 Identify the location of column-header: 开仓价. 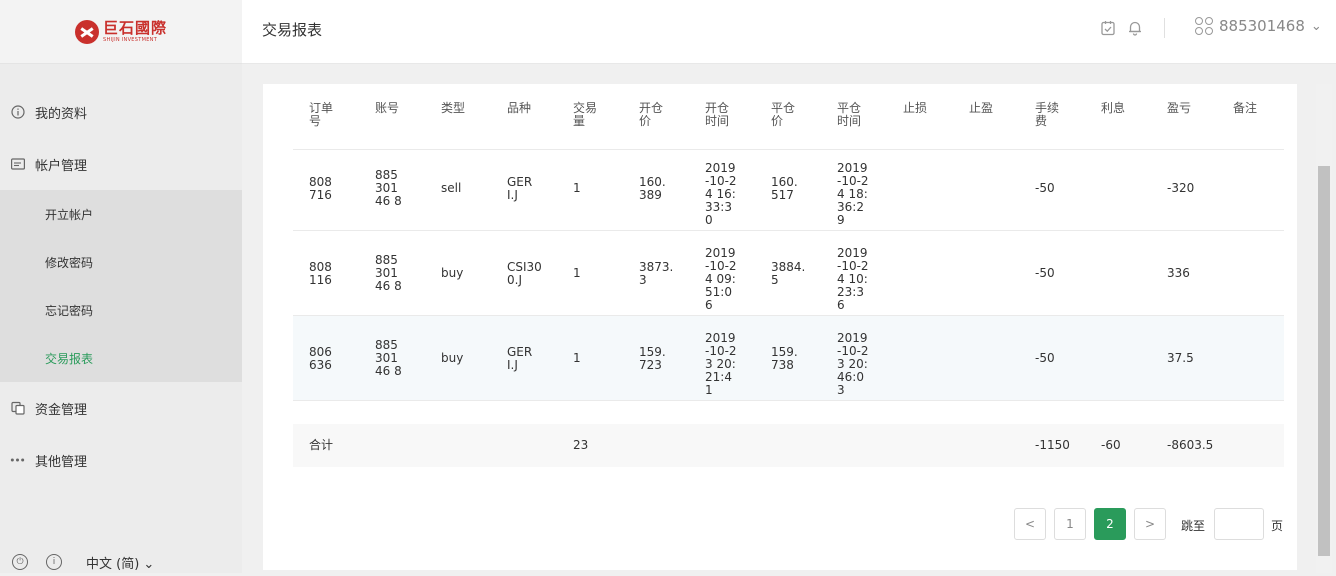
(651, 114).